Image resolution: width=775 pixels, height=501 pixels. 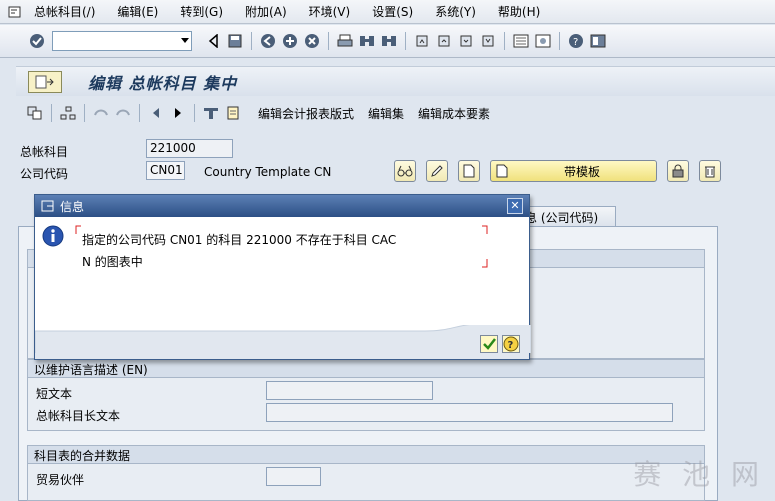 I want to click on layout-menu-icon, so click(x=598, y=41).